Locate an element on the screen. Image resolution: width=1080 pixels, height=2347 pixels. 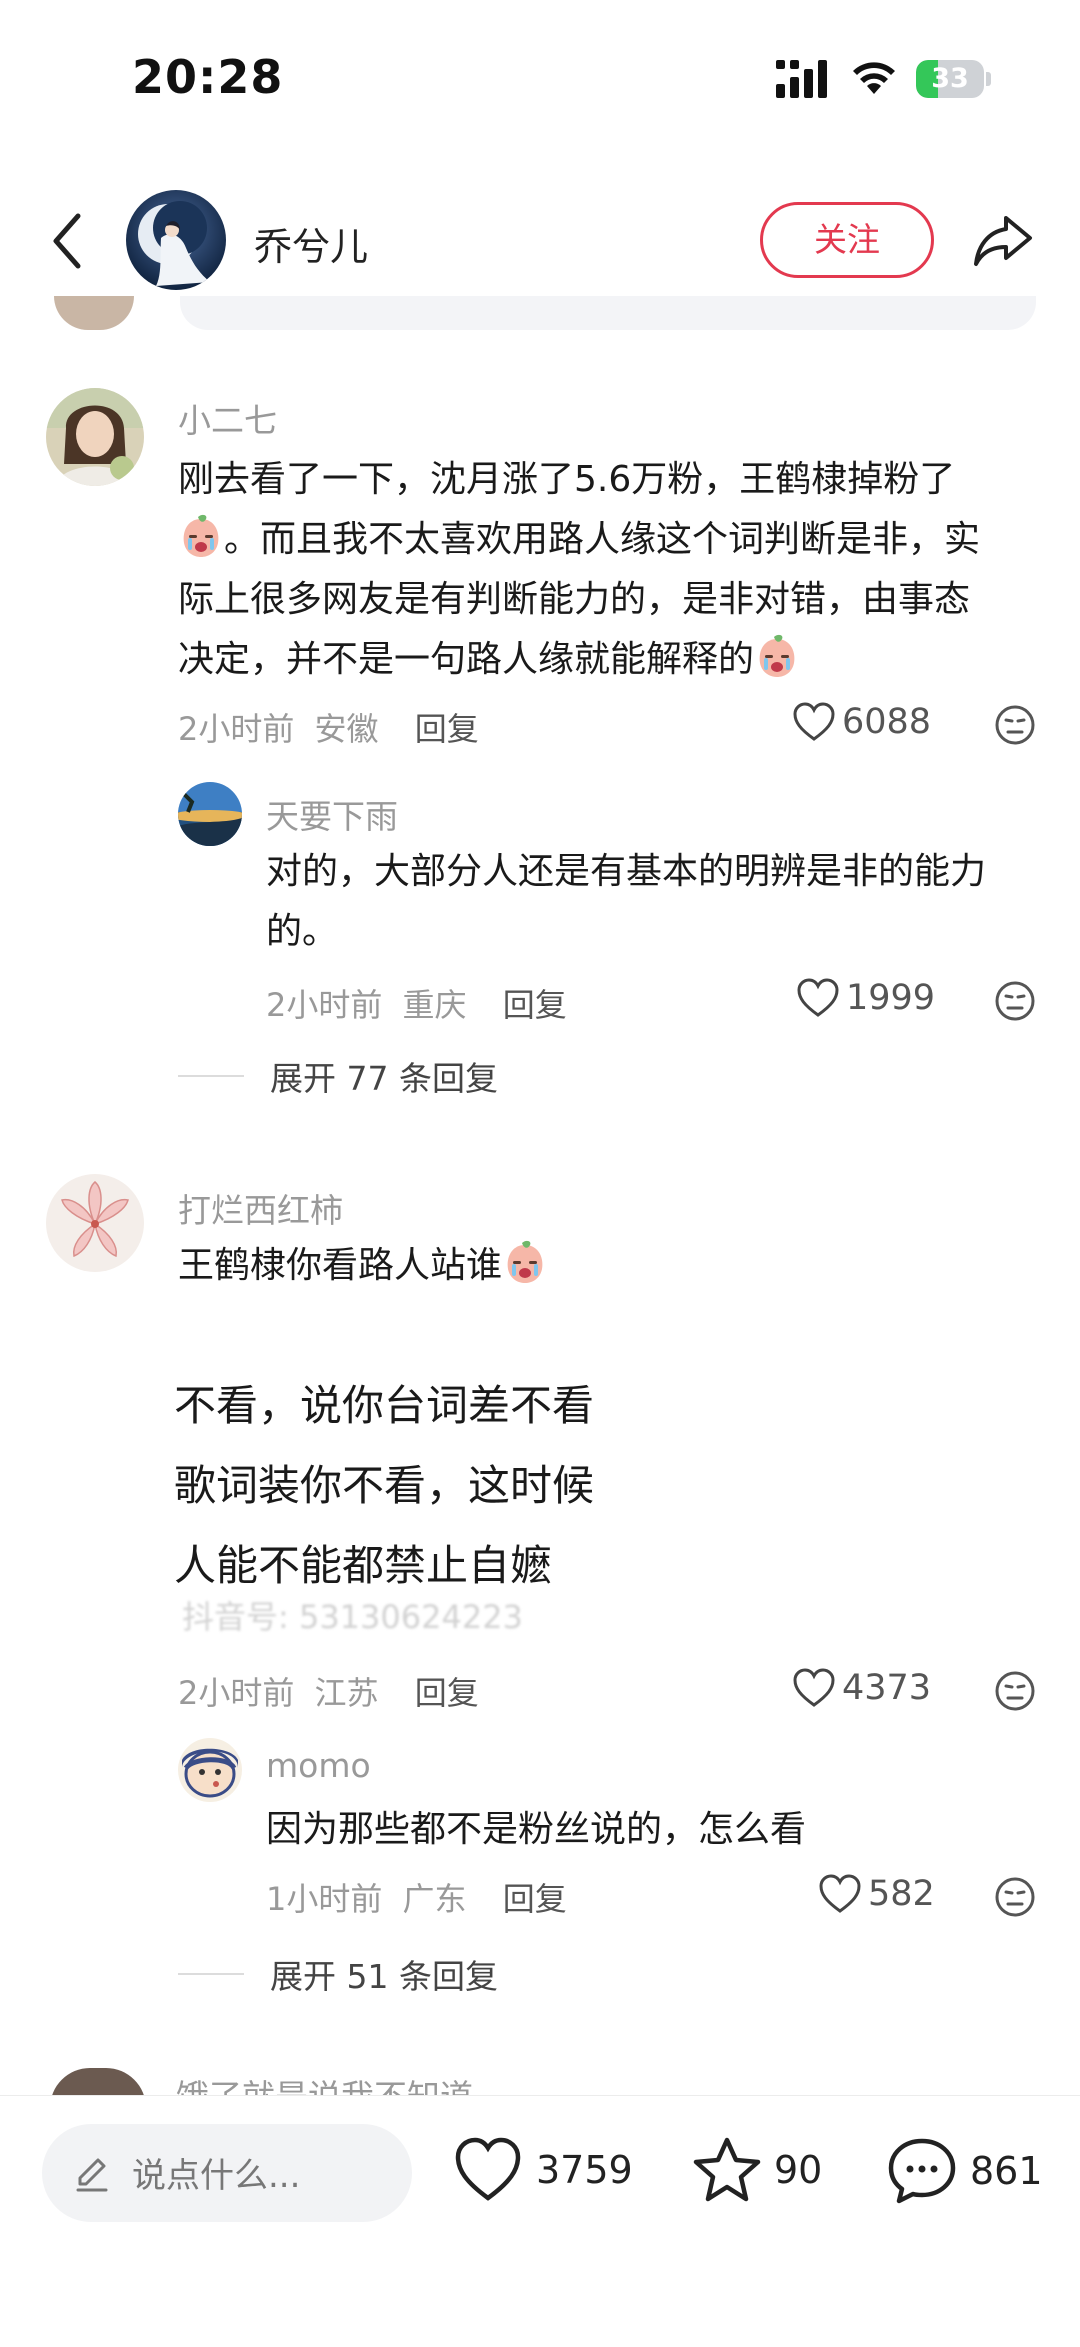
cartoon-face-avatar-image is located at coordinates (210, 1770).